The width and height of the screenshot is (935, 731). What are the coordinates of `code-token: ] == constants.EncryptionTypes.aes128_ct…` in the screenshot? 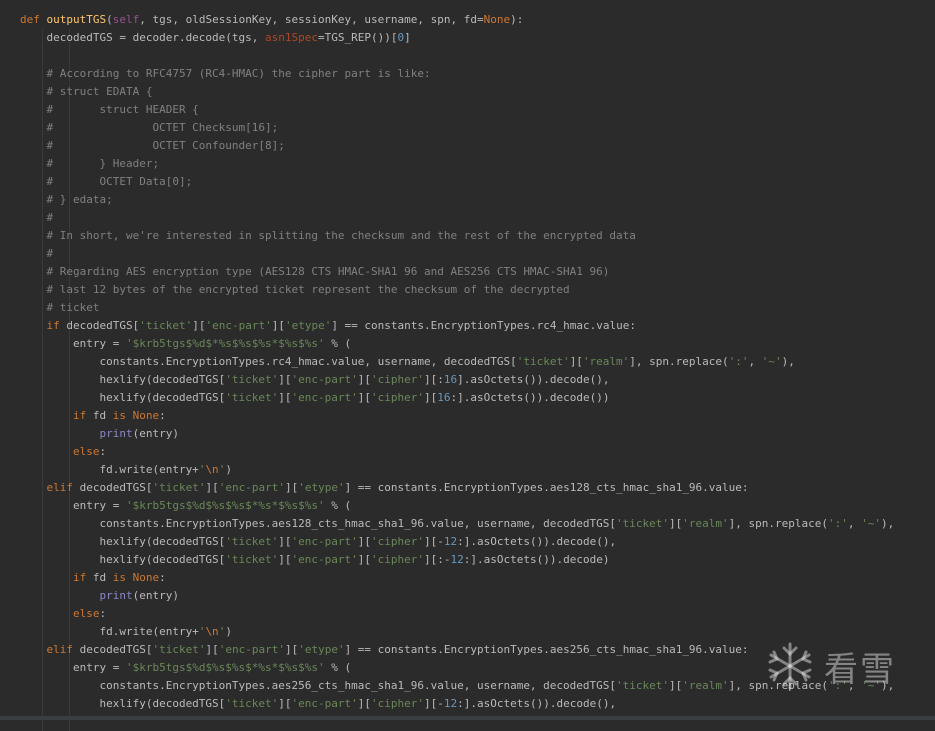 It's located at (546, 487).